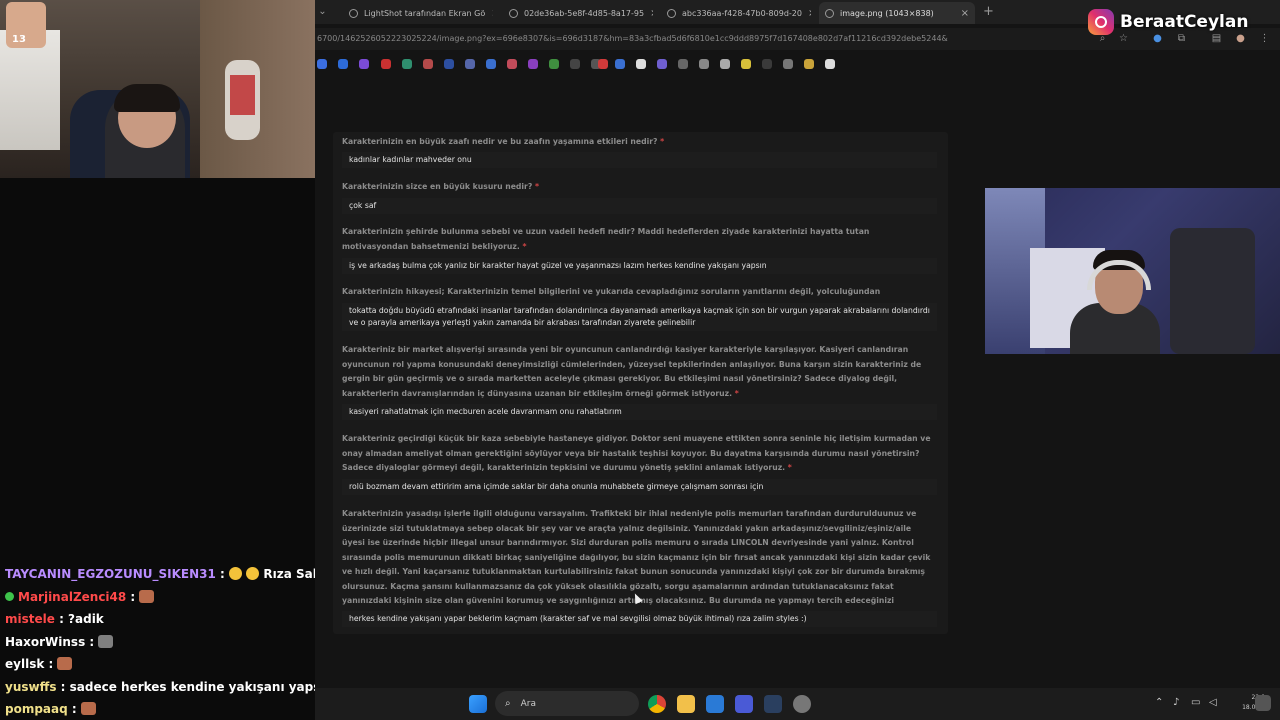  Describe the element at coordinates (160, 619) in the screenshot. I see `chat-message: mistele : ?adik` at that location.